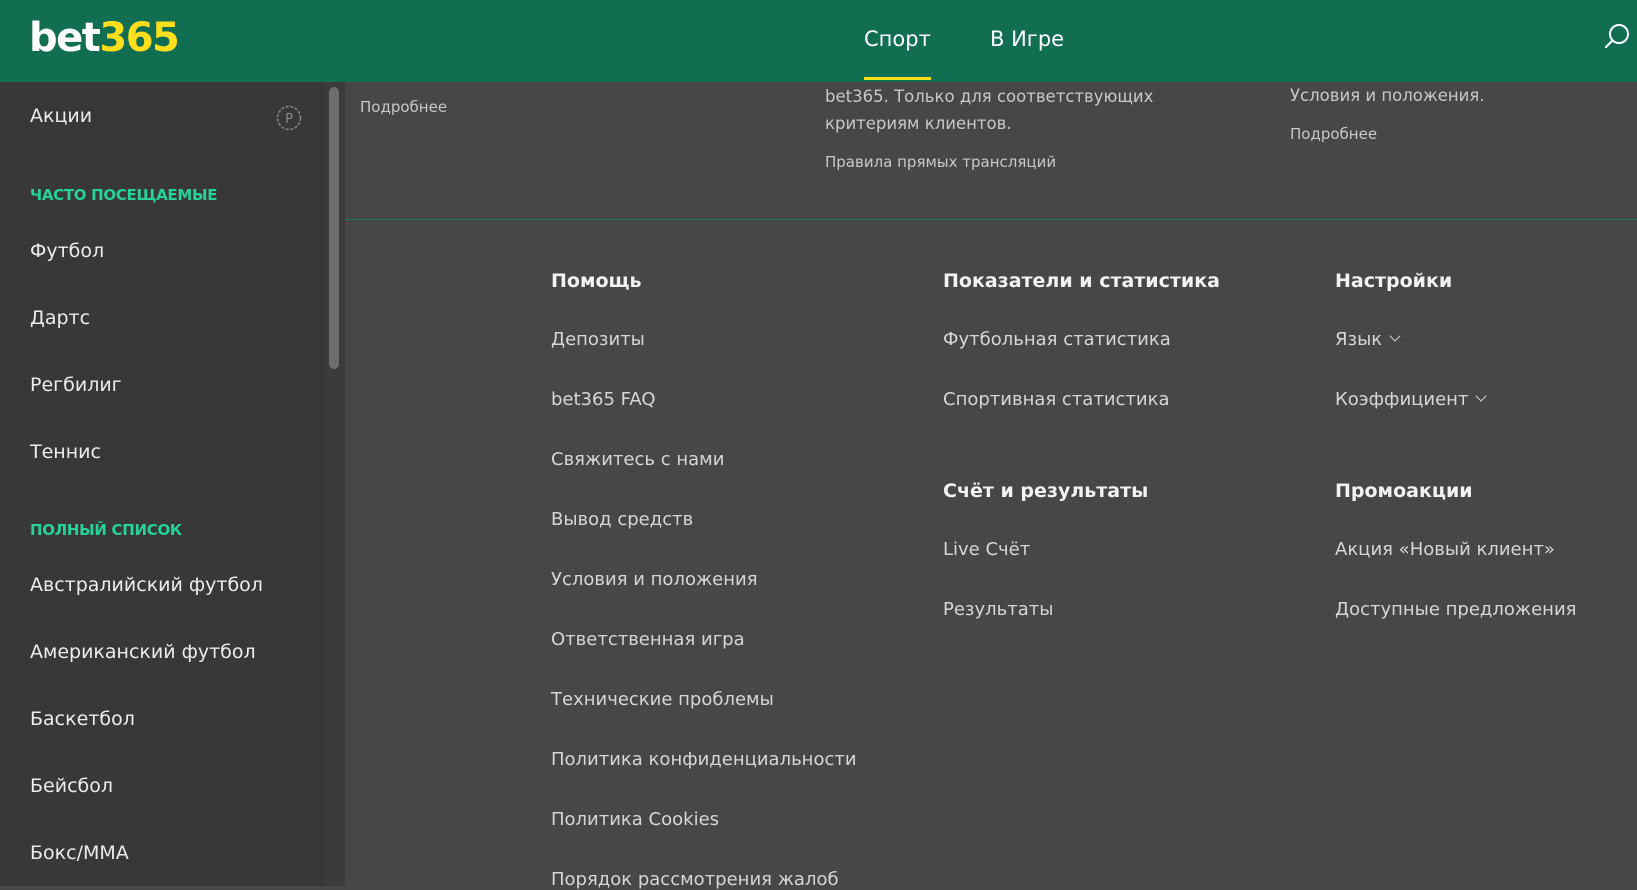 The image size is (1637, 890). I want to click on section-divider, so click(991, 219).